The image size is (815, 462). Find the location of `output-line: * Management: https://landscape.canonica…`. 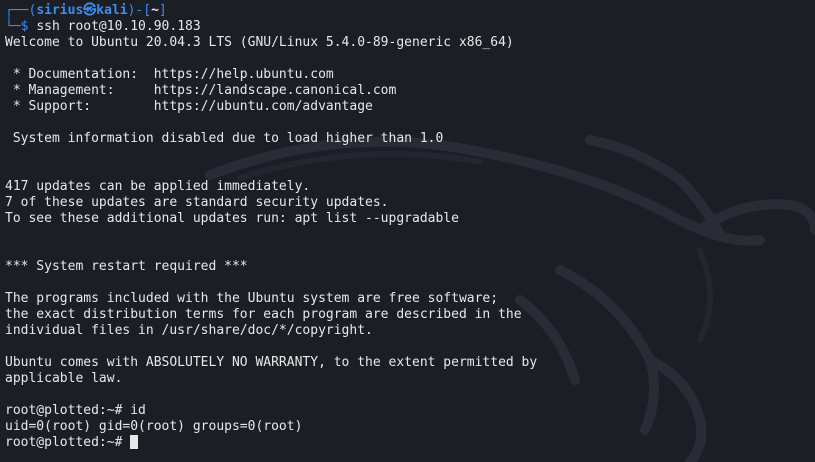

output-line: * Management: https://landscape.canonica… is located at coordinates (201, 90).